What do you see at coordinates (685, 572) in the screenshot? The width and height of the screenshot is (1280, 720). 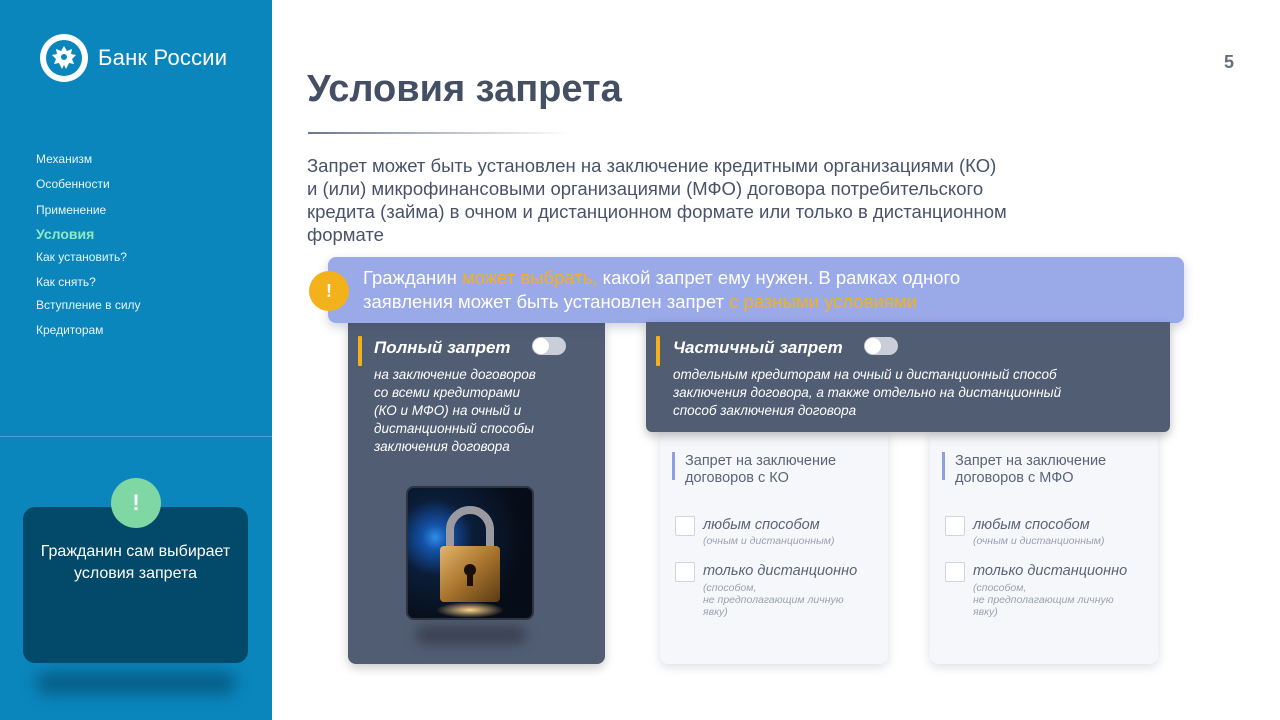 I see `ko-remote-only-checkbox` at bounding box center [685, 572].